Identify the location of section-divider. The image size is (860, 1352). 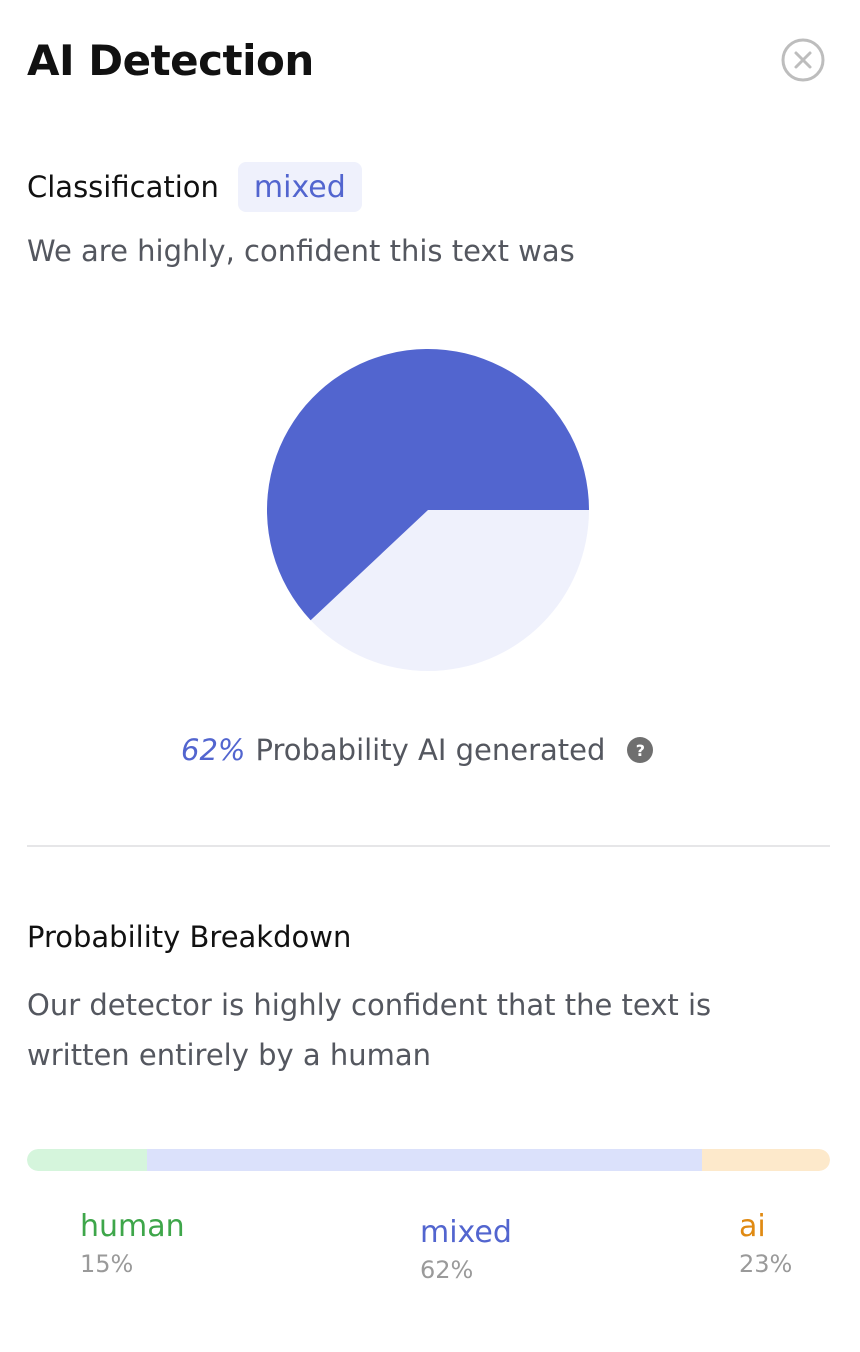
(428, 846).